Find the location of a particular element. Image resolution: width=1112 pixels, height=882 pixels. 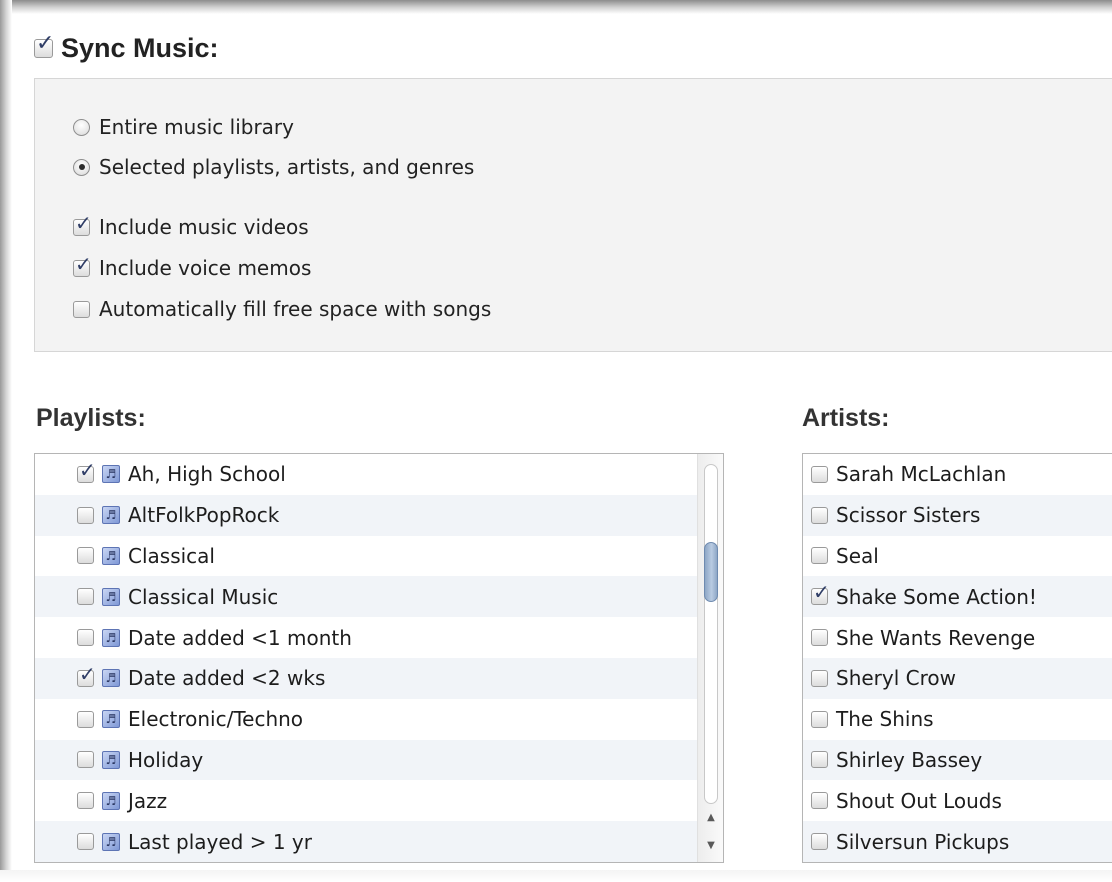

playlists-scrollbar: ▲ ▼ is located at coordinates (710, 658).